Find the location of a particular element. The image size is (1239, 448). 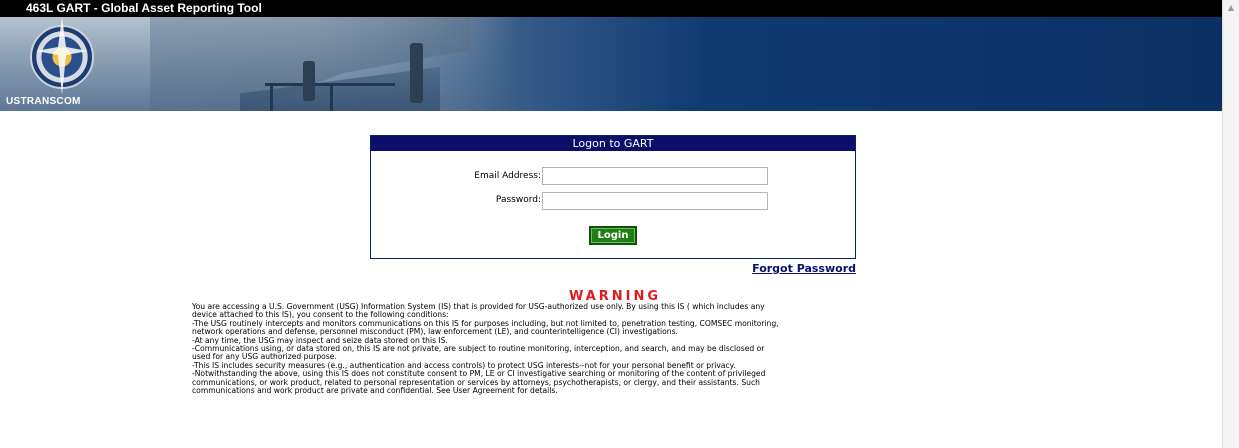

email-label: Email Address: is located at coordinates (507, 176).